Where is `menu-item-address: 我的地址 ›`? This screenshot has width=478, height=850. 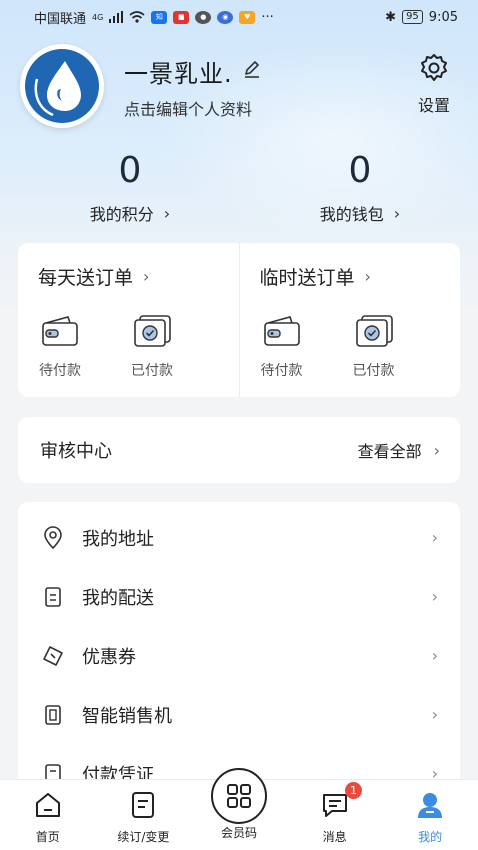
menu-item-address: 我的地址 › is located at coordinates (239, 537).